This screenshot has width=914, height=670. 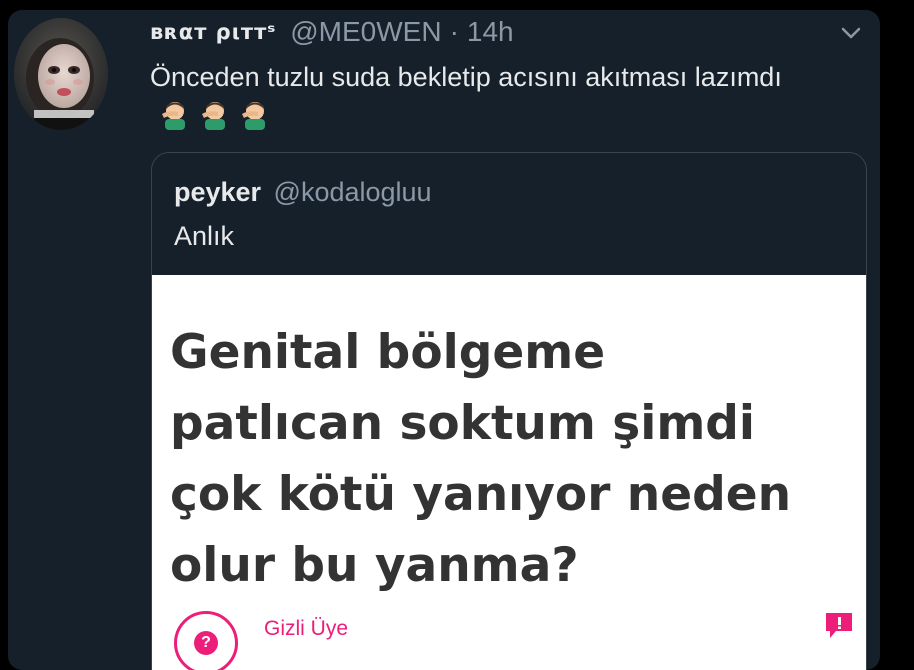 What do you see at coordinates (365, 32) in the screenshot?
I see `user-handle: @ME0WEN` at bounding box center [365, 32].